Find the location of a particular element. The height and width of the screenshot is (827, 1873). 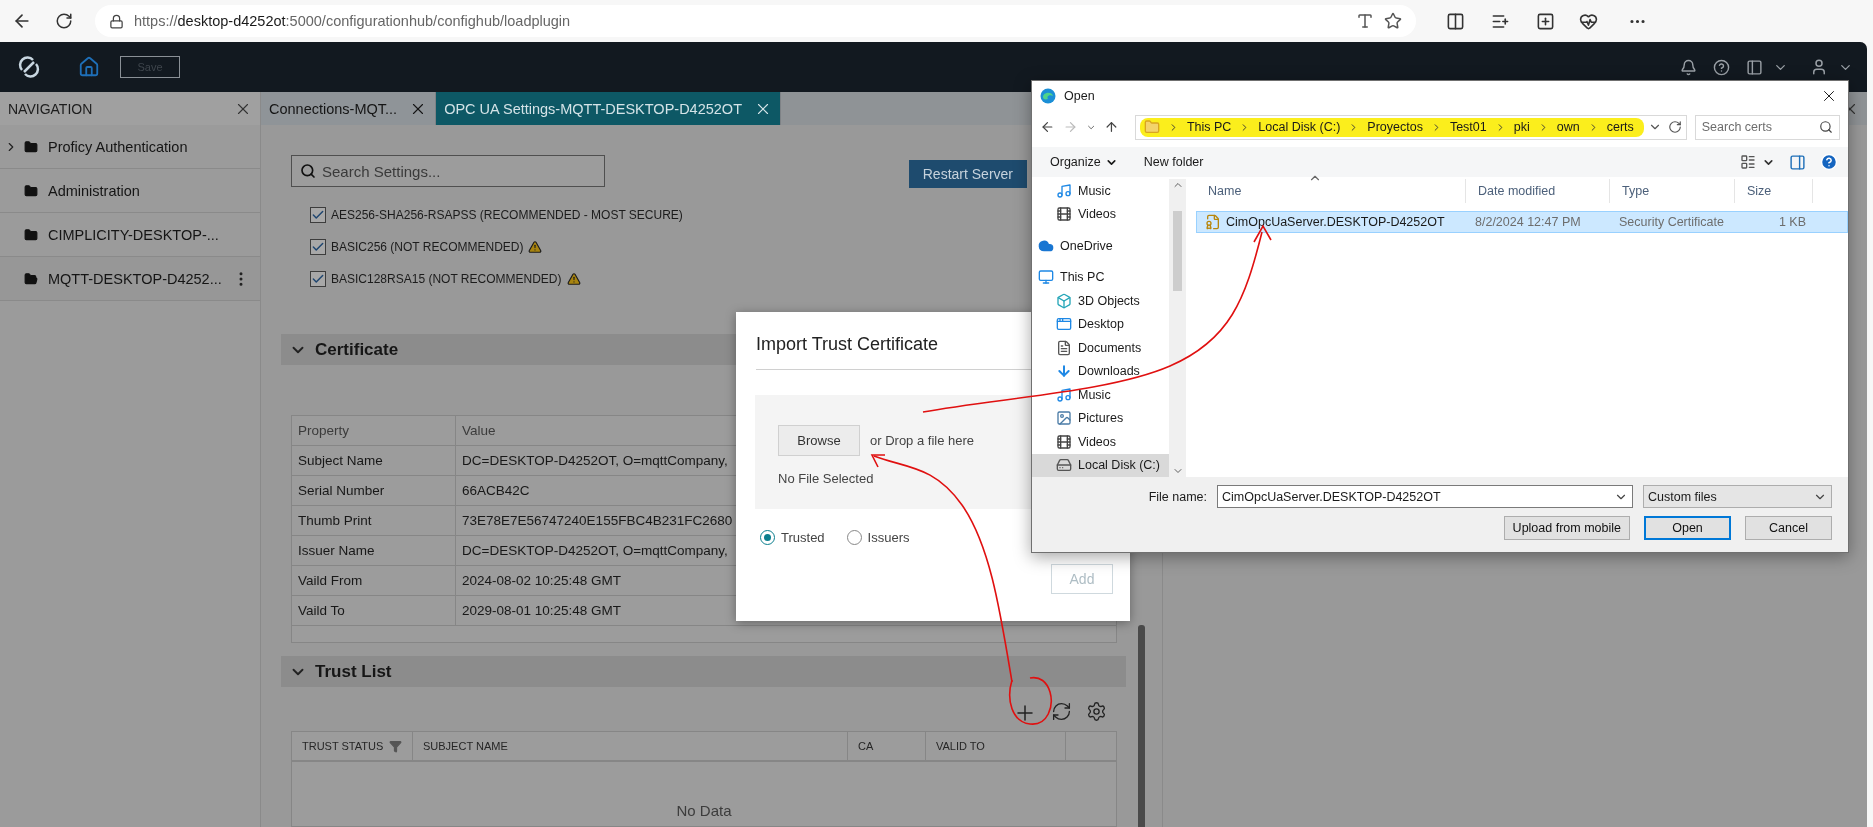

file-name-field: CimOpcUaServer.DESKTOP-D4252OT is located at coordinates (1425, 496).